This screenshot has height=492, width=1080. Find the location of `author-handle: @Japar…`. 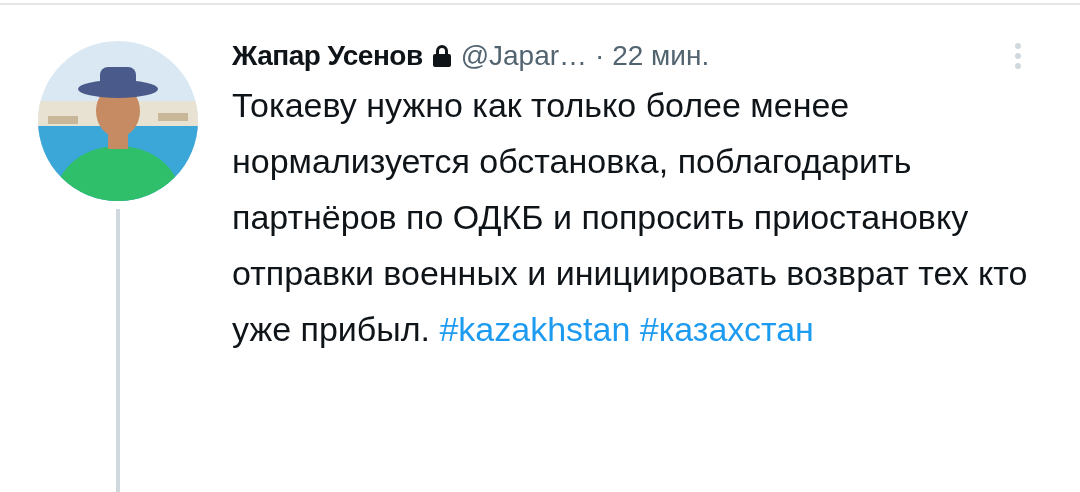

author-handle: @Japar… is located at coordinates (524, 56).